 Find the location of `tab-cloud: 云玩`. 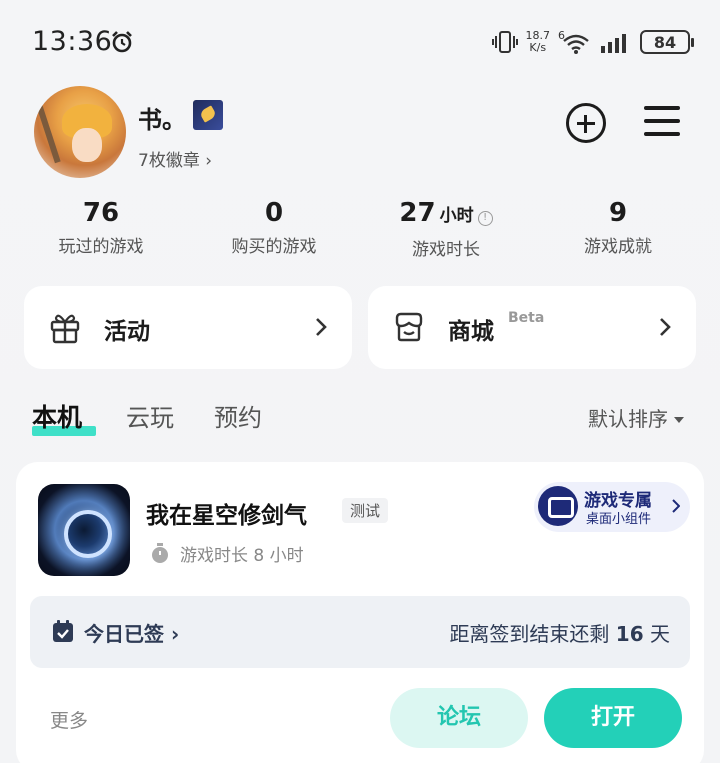

tab-cloud: 云玩 is located at coordinates (150, 415).